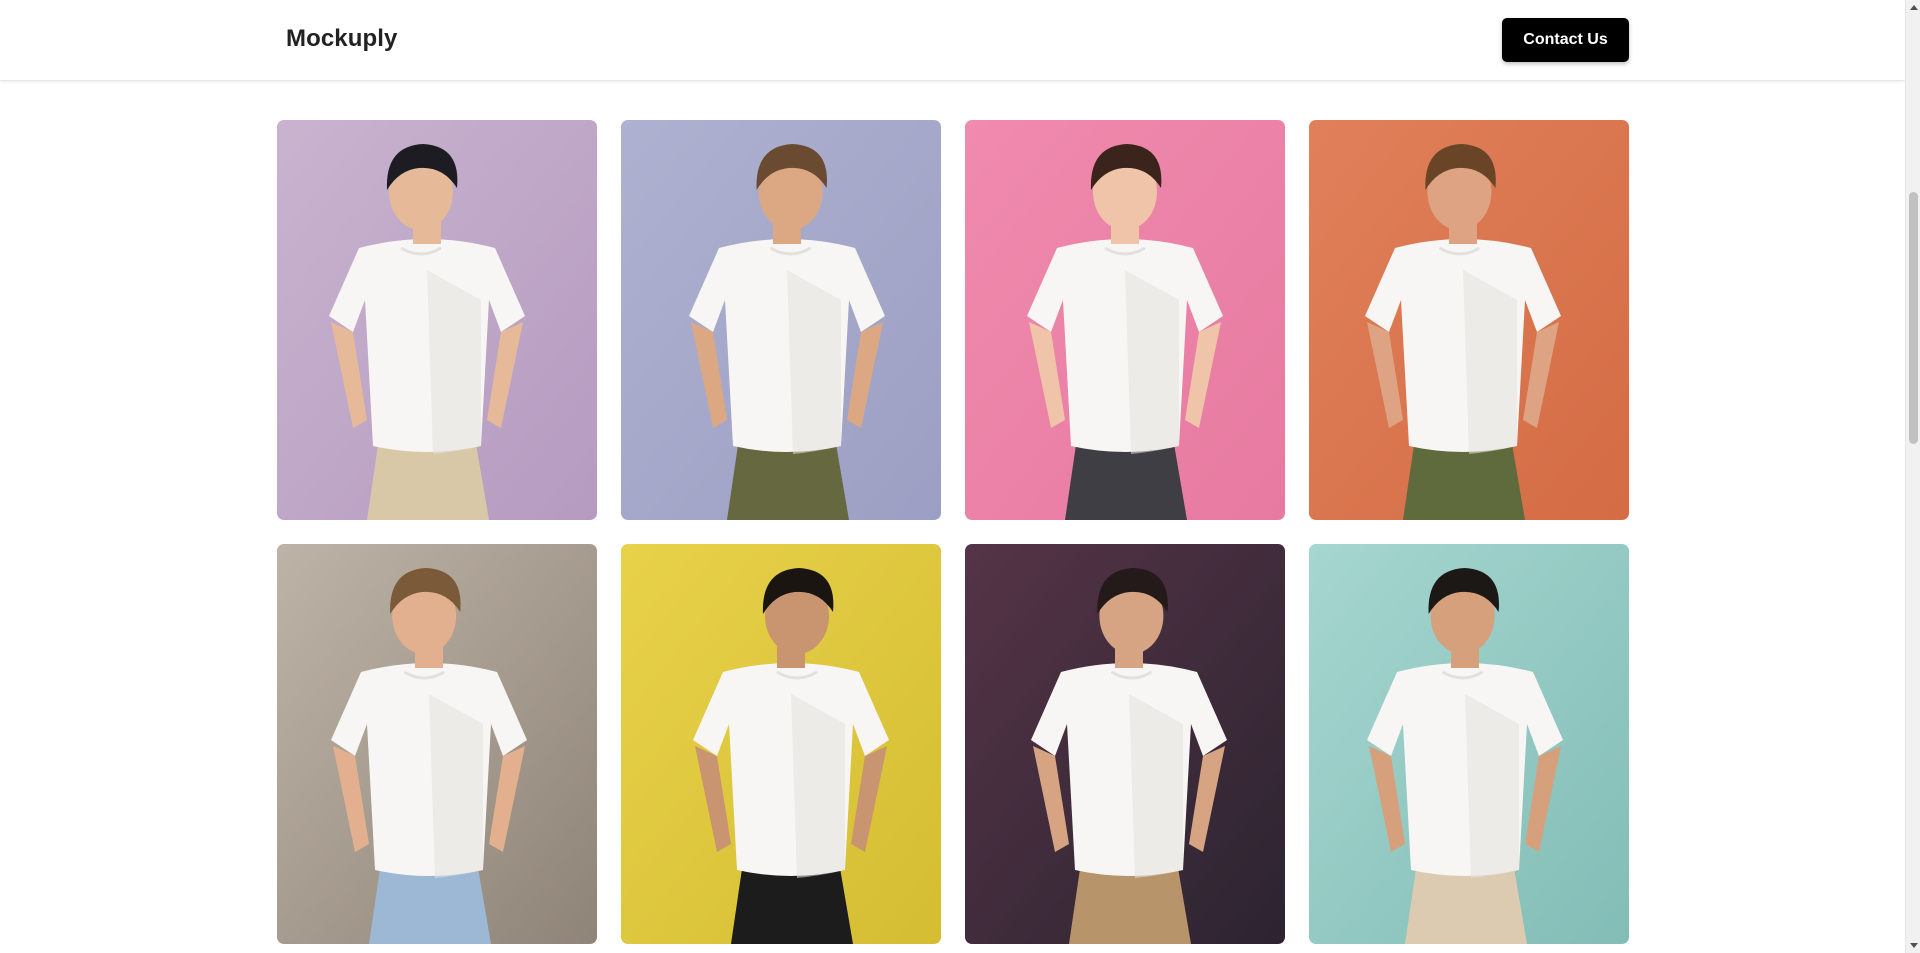 The width and height of the screenshot is (1920, 953). What do you see at coordinates (1912, 476) in the screenshot?
I see `vertical-scrollbar` at bounding box center [1912, 476].